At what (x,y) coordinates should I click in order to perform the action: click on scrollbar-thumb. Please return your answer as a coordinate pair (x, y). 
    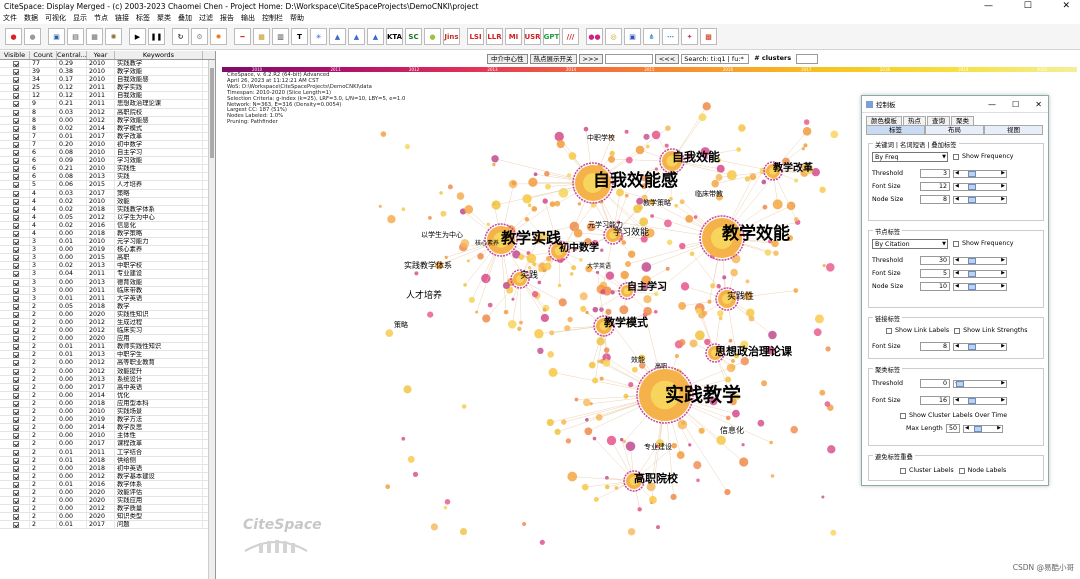
    Looking at the image, I should click on (212, 113).